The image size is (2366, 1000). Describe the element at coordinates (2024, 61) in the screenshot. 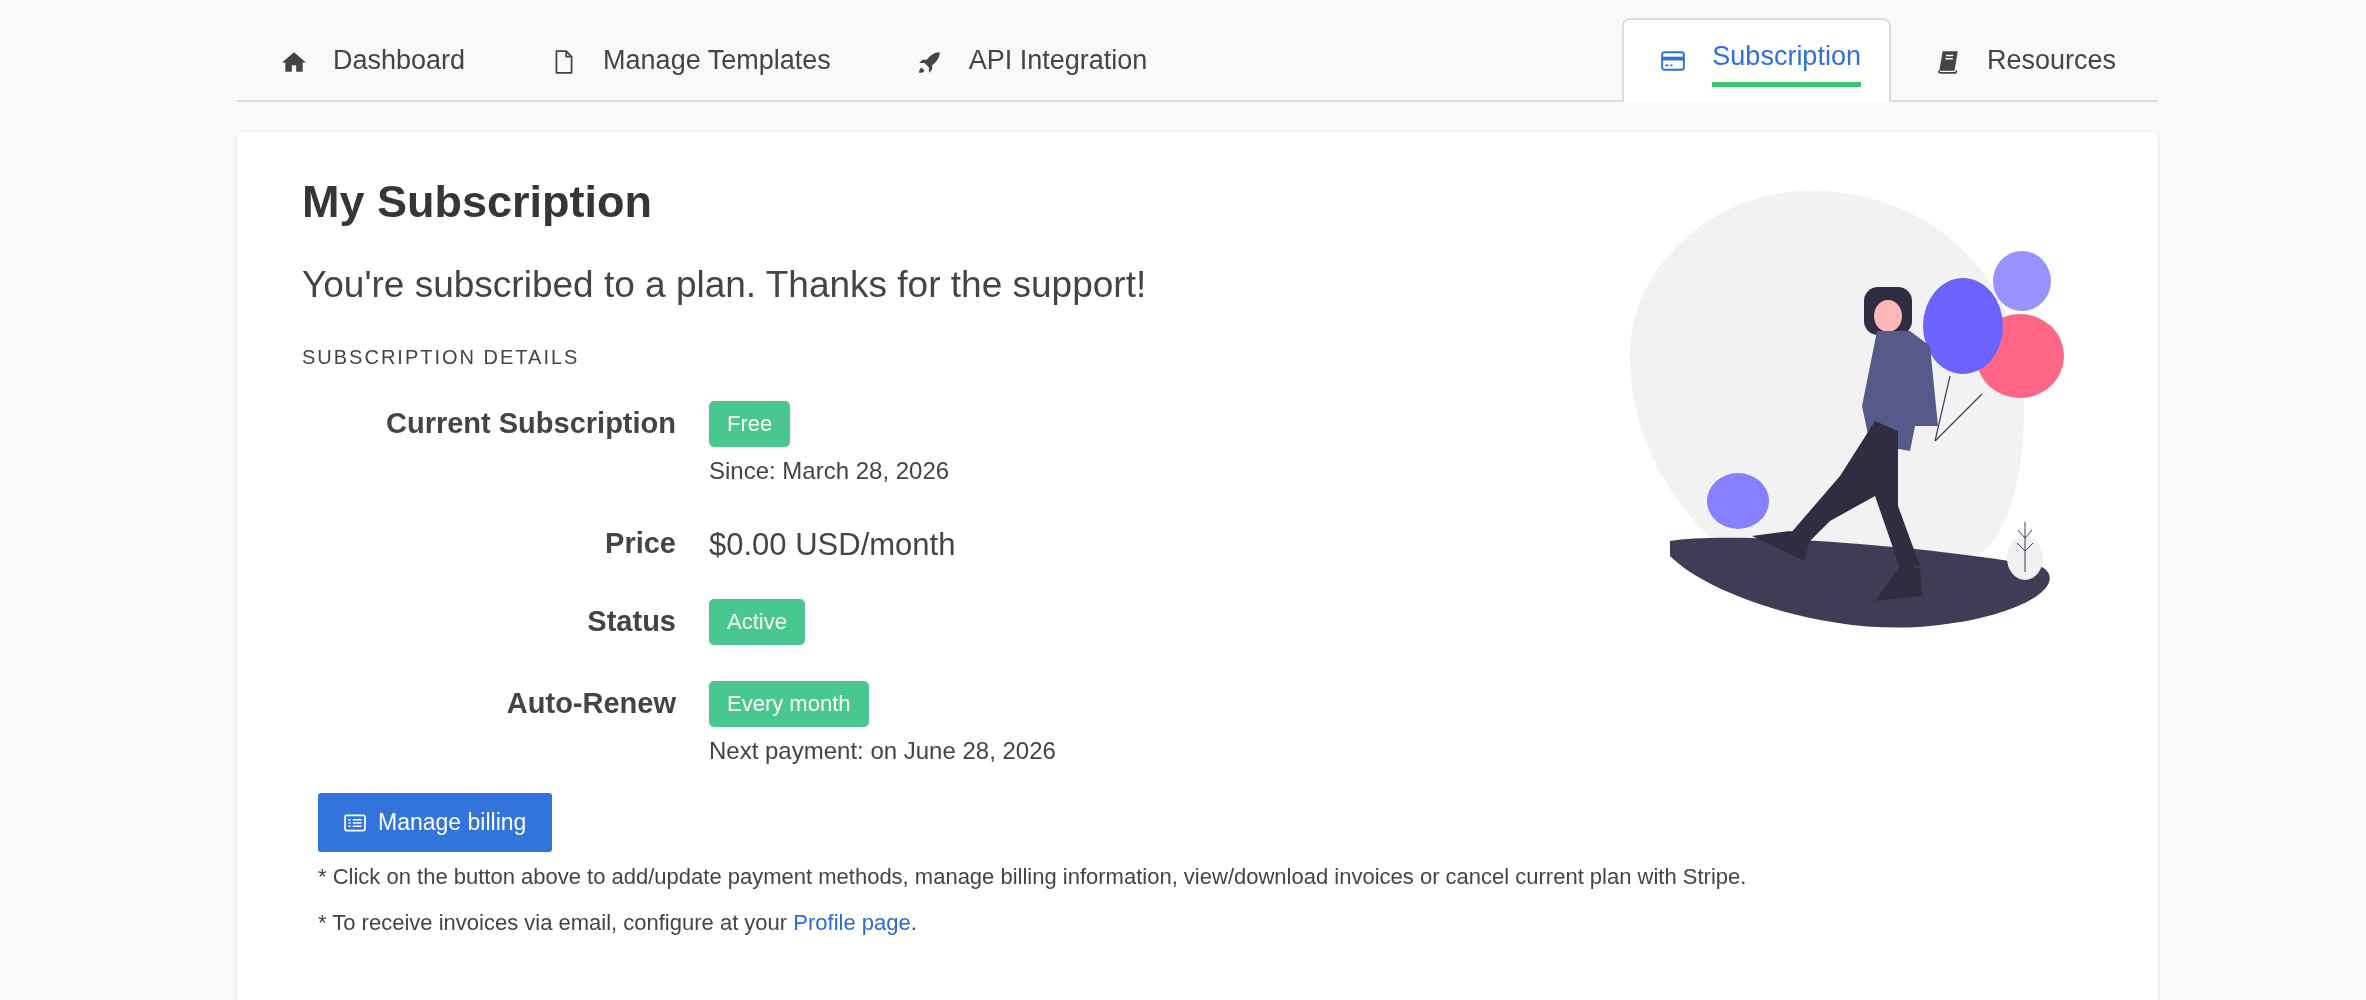

I see `nav-tab: Resources` at that location.